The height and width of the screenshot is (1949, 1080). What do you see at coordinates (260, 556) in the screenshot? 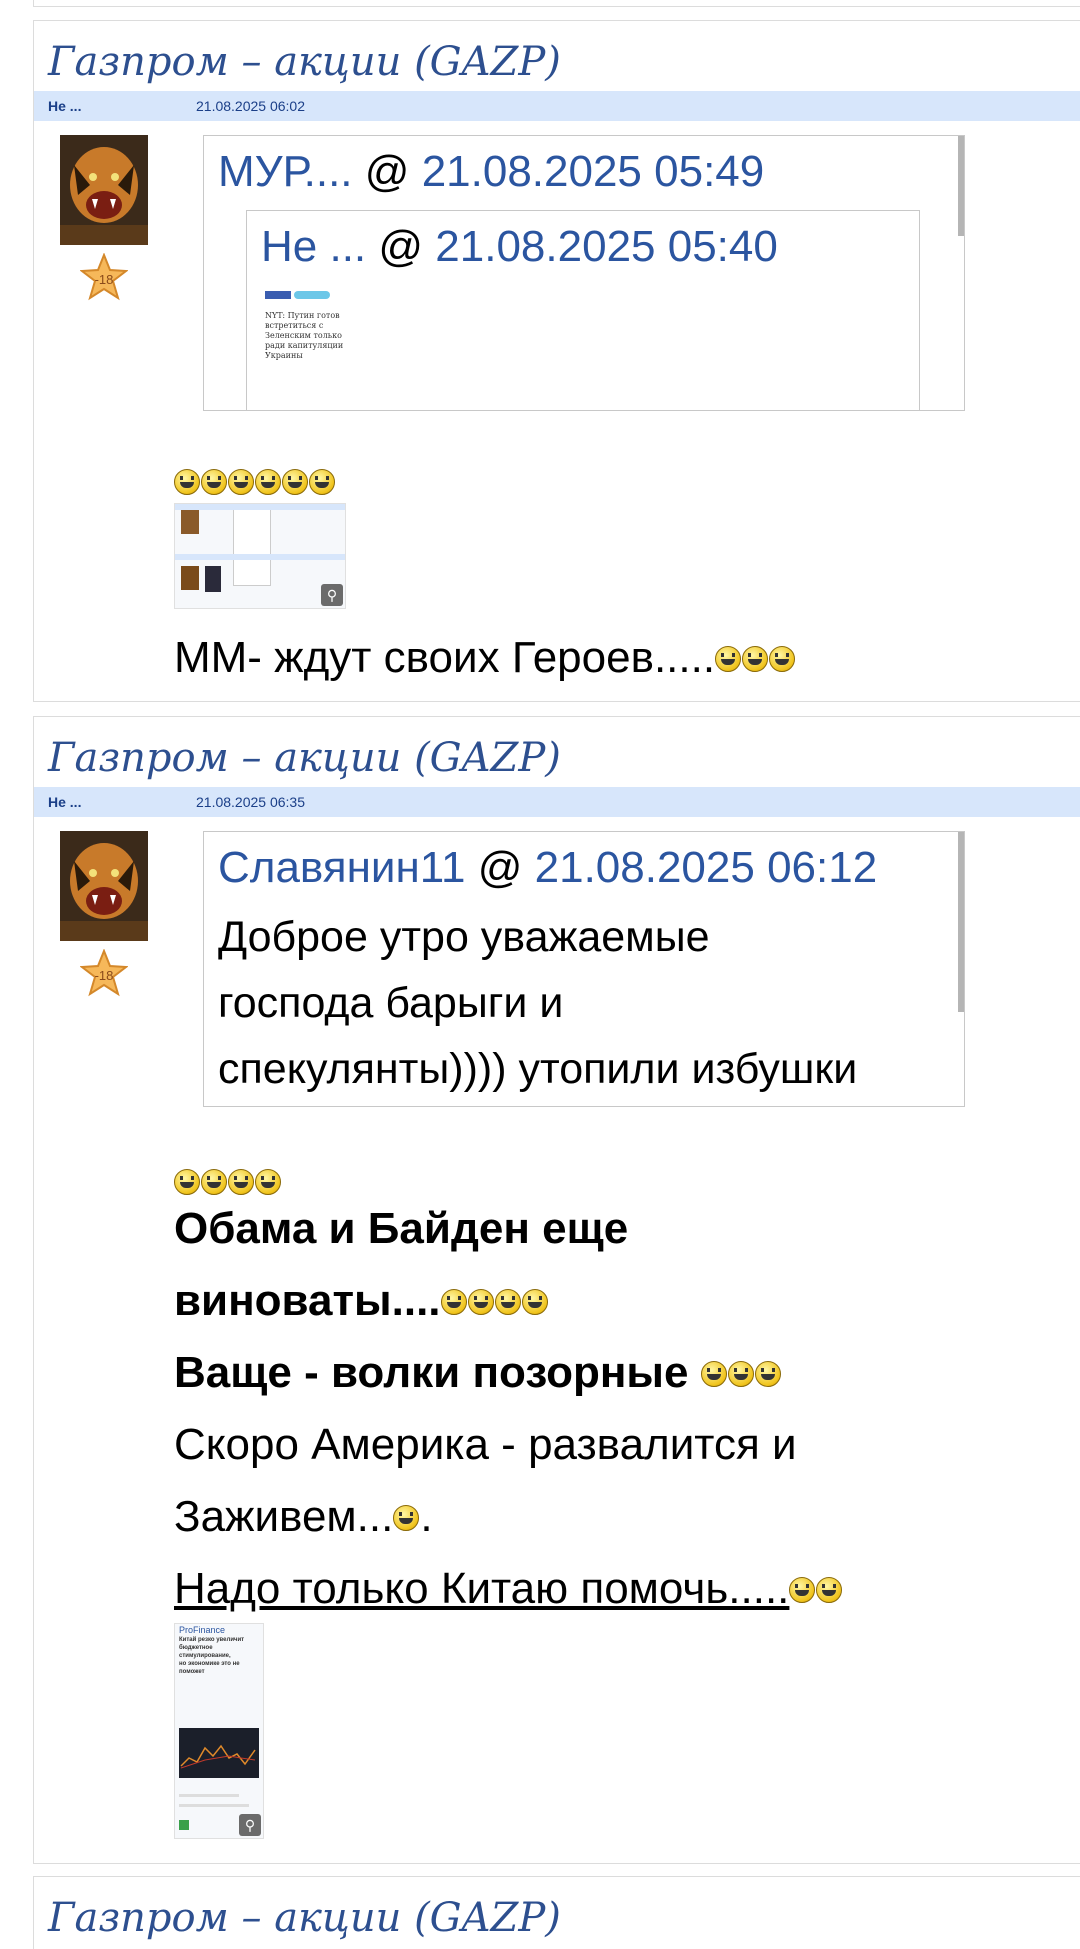
I see `screenshot-thumbnail: ⚲` at bounding box center [260, 556].